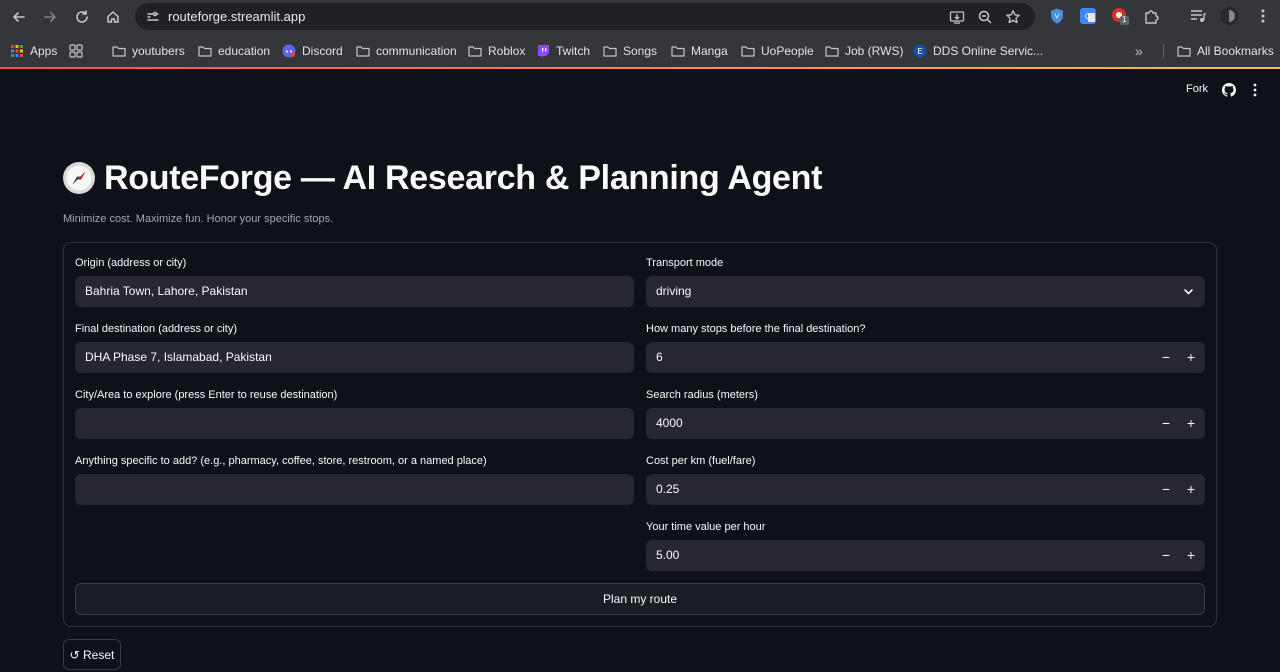  Describe the element at coordinates (1191, 489) in the screenshot. I see `cost-increment-button: +` at that location.